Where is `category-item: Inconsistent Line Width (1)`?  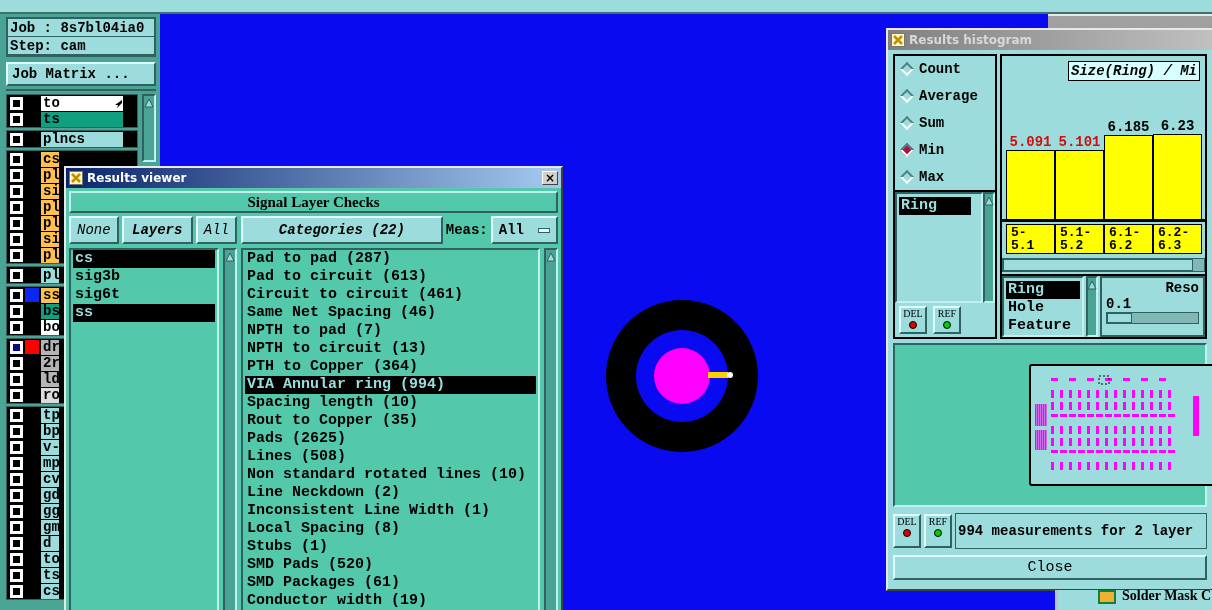
category-item: Inconsistent Line Width (1) is located at coordinates (390, 511).